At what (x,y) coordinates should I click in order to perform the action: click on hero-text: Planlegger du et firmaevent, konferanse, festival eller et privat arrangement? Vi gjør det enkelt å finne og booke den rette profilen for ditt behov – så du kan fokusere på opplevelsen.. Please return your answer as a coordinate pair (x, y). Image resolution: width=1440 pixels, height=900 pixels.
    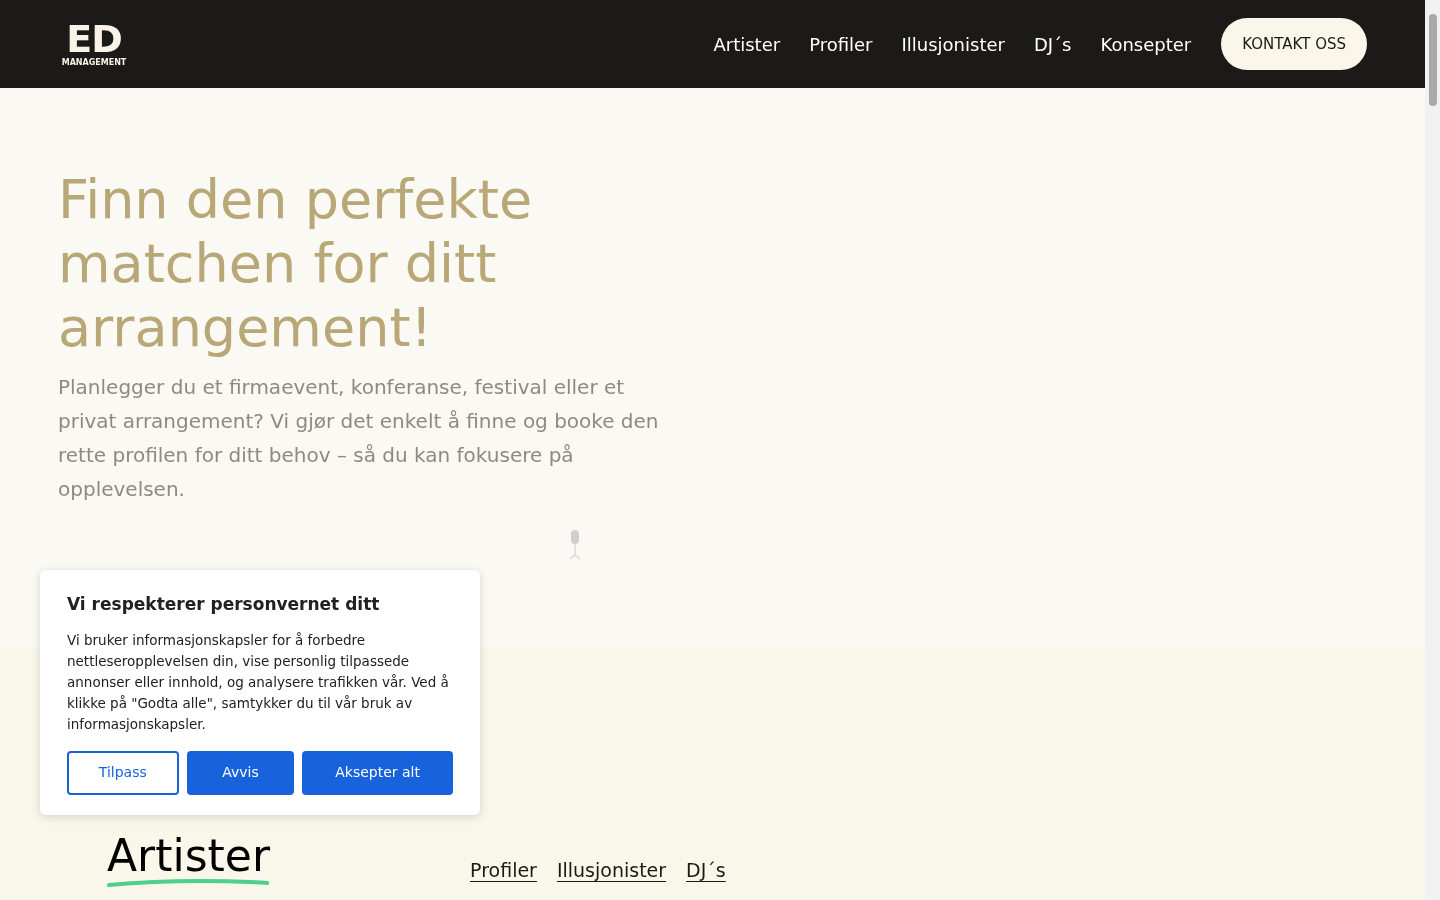
    Looking at the image, I should click on (359, 438).